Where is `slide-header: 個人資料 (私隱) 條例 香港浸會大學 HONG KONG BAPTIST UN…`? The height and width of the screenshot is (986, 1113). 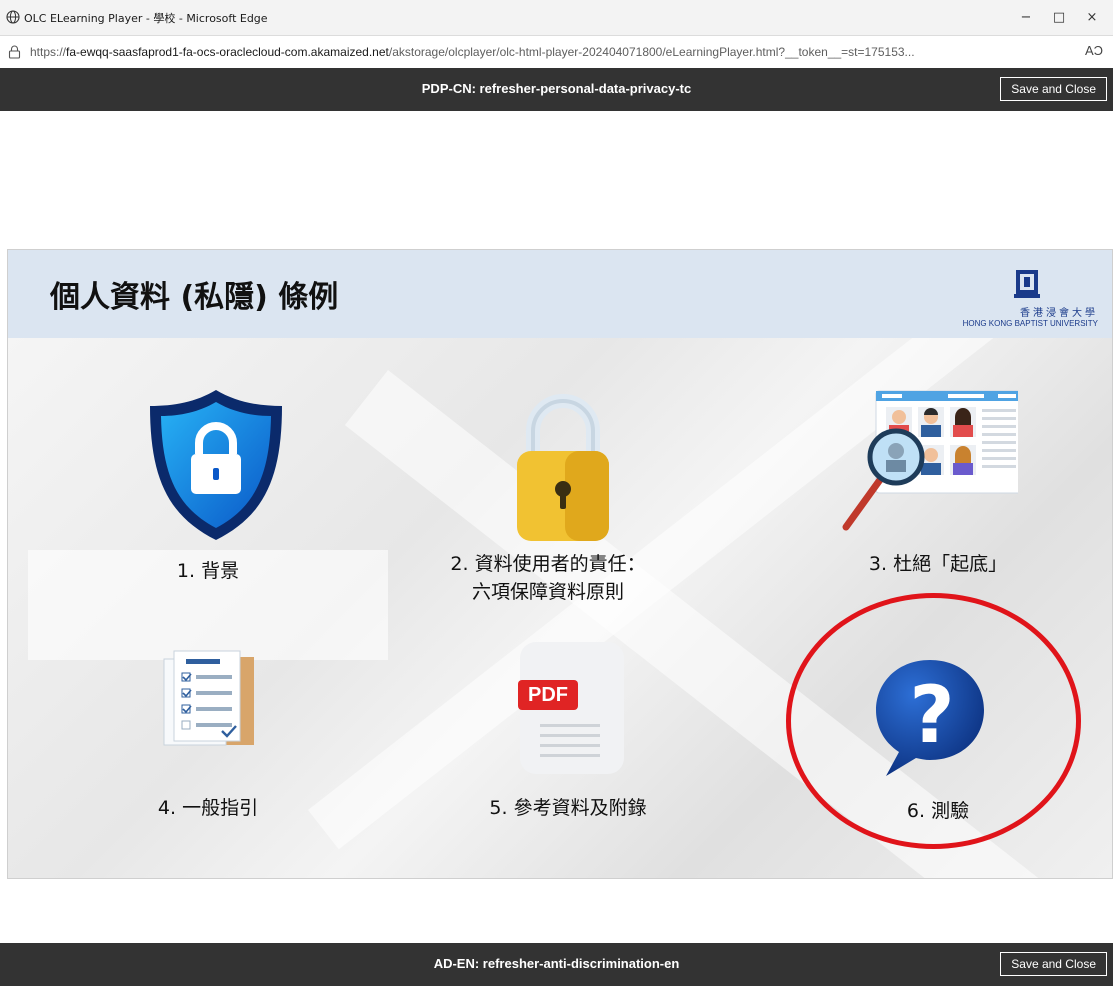
slide-header: 個人資料 (私隱) 條例 香港浸會大學 HONG KONG BAPTIST UN… is located at coordinates (560, 294).